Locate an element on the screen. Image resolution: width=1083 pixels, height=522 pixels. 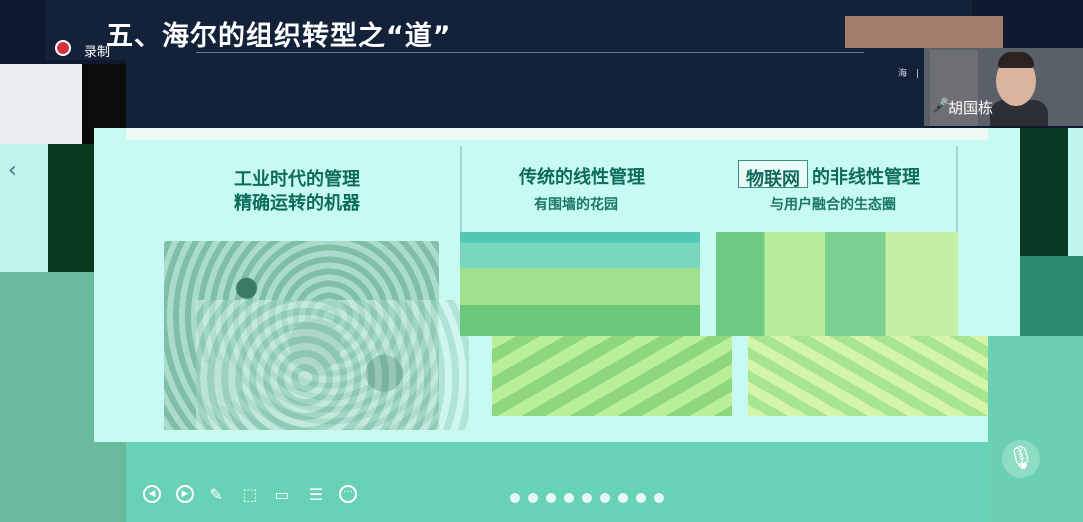
microphone-icon: 🎙 is located at coordinates (1021, 459).